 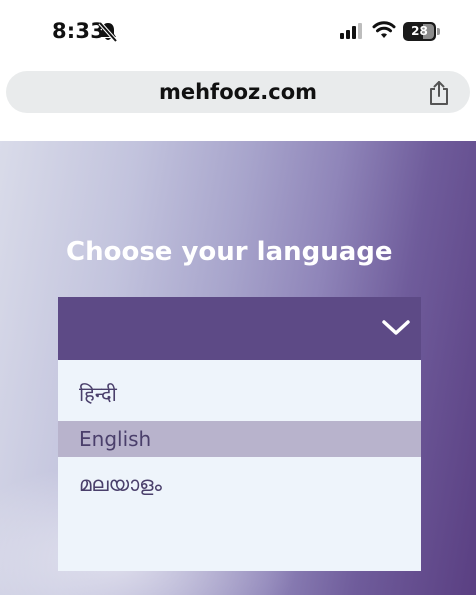 I want to click on page-title: Choose your language, so click(x=229, y=252).